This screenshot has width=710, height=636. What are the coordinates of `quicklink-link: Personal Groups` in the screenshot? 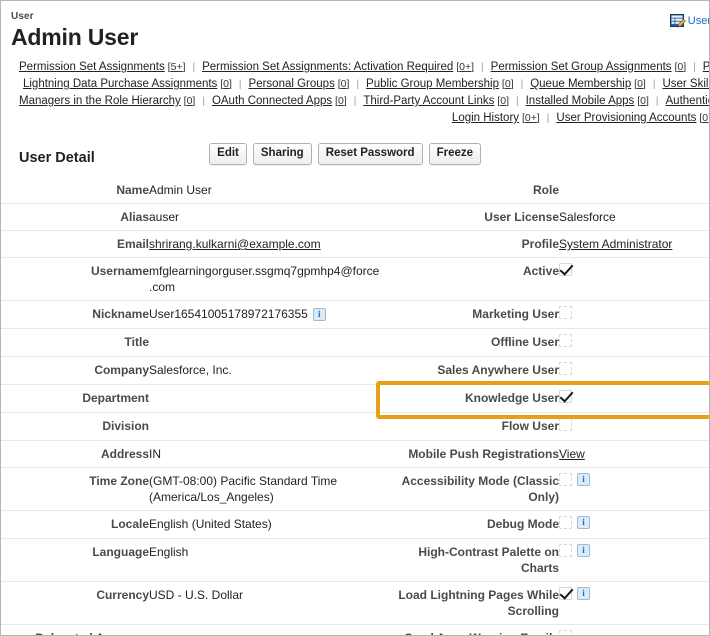 It's located at (292, 84).